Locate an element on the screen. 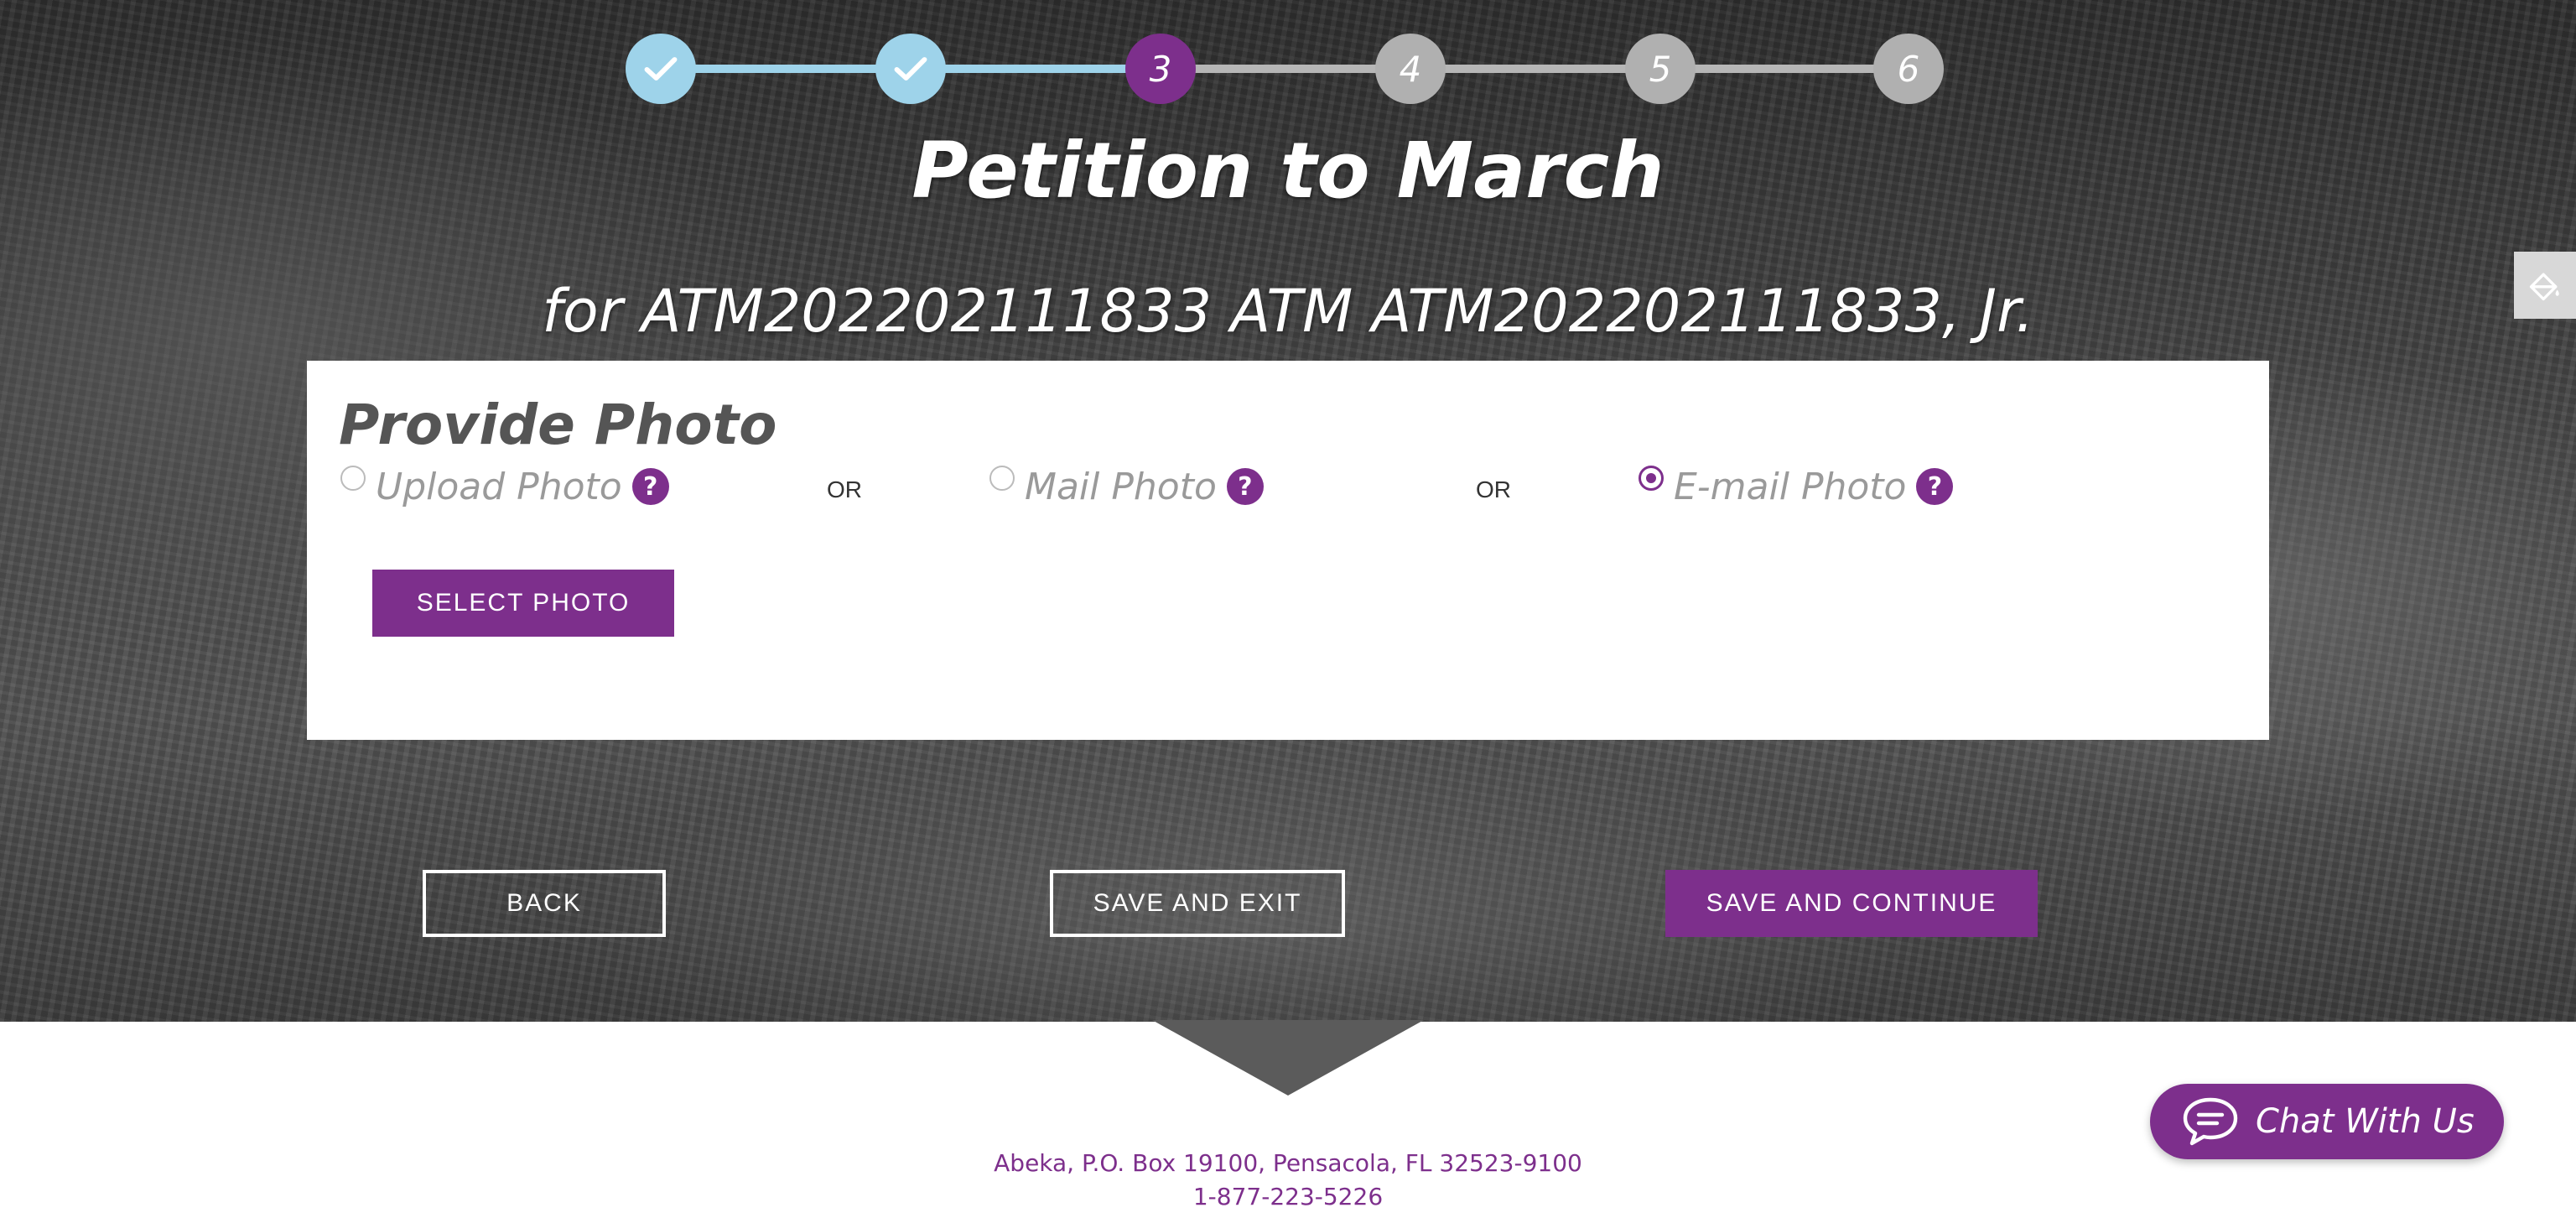  step-6: 6 is located at coordinates (1908, 69).